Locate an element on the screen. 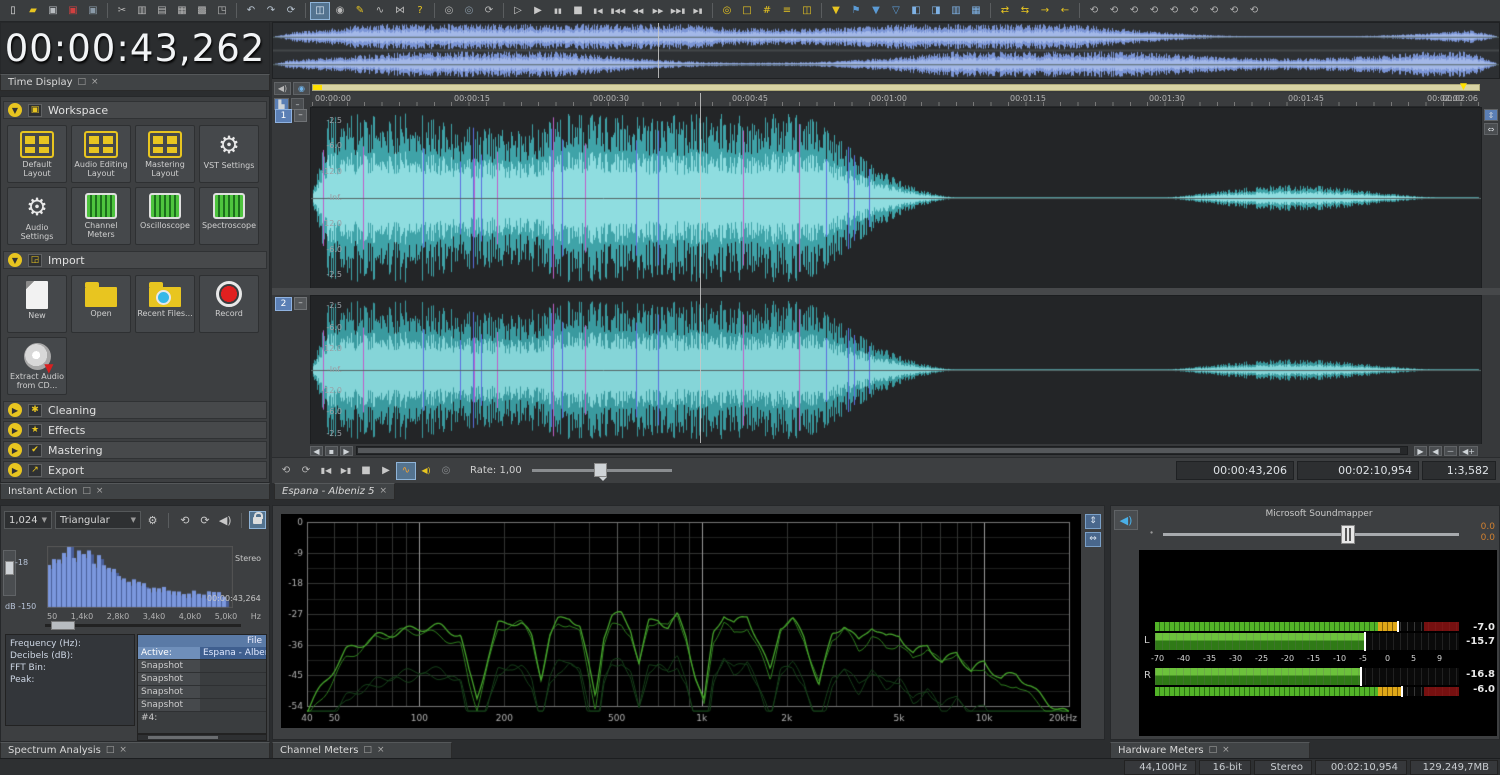 This screenshot has width=1500, height=775. forward-all-icon: ▶▶▮ is located at coordinates (678, 11).